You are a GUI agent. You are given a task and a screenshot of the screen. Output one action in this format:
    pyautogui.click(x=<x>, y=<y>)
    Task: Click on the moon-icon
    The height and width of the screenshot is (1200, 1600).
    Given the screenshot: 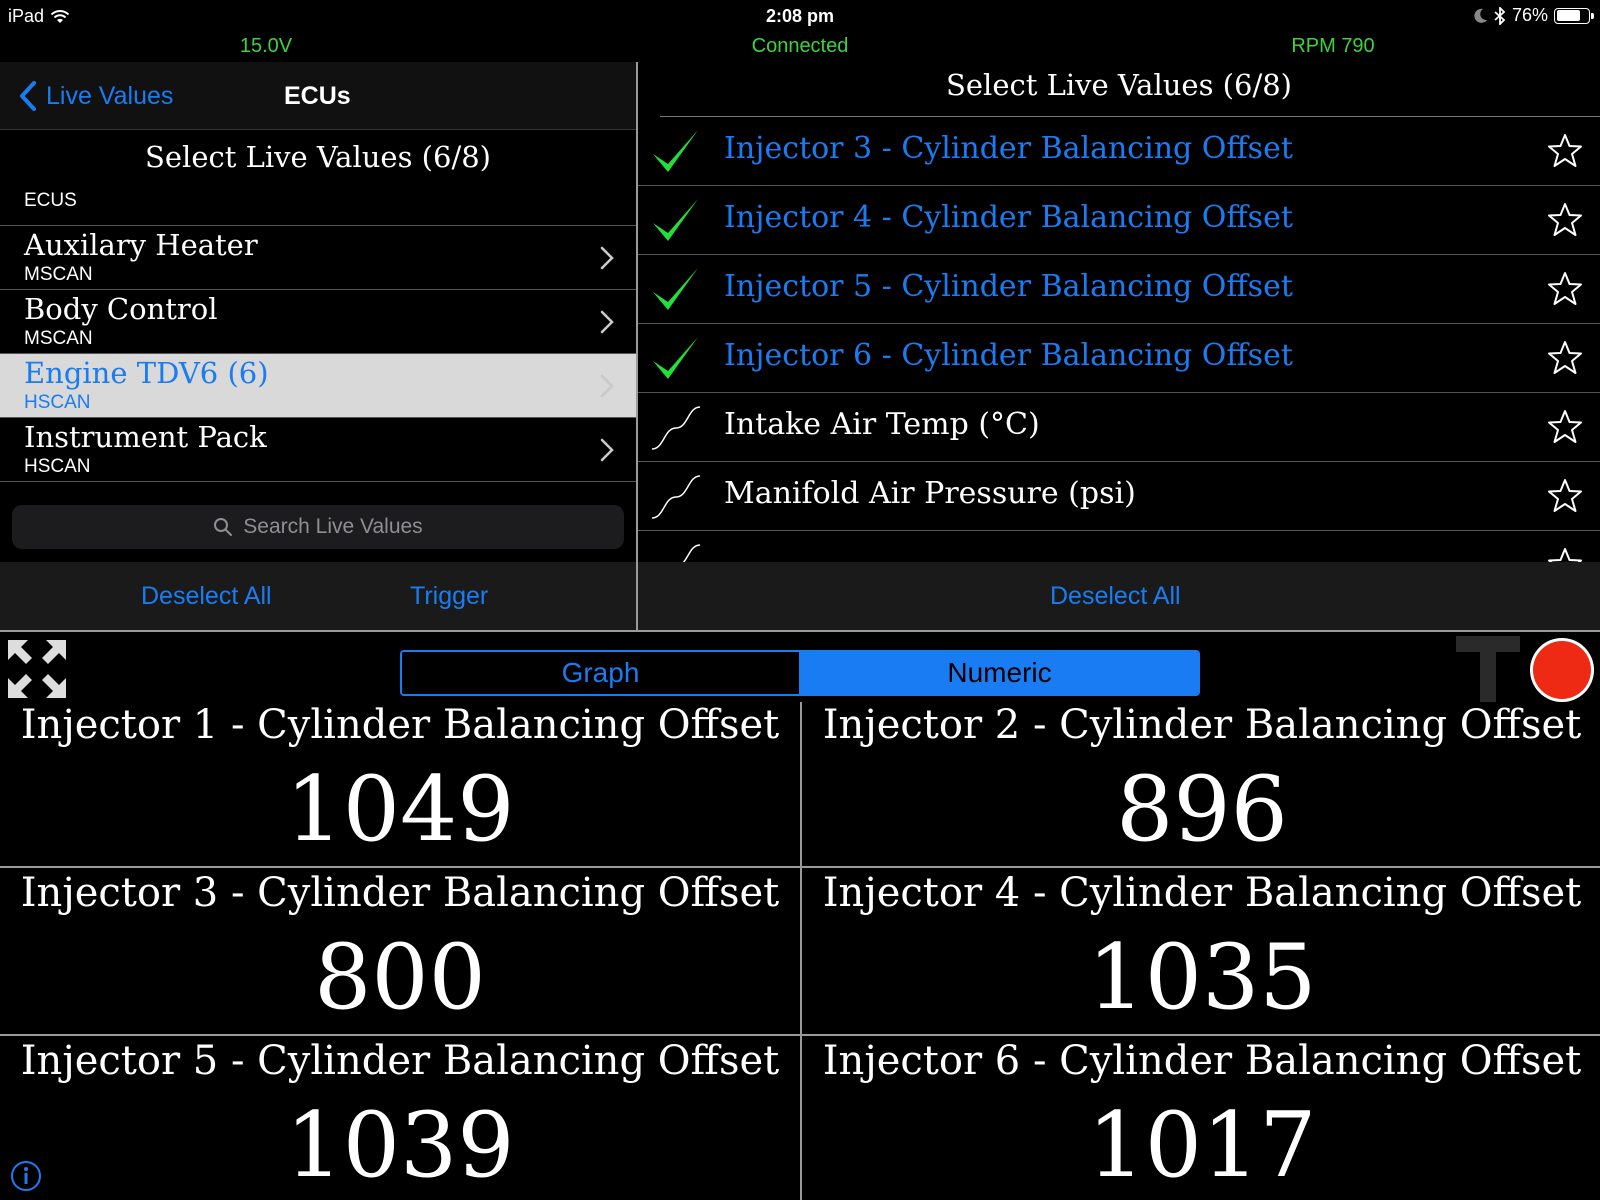 What is the action you would take?
    pyautogui.click(x=1480, y=15)
    